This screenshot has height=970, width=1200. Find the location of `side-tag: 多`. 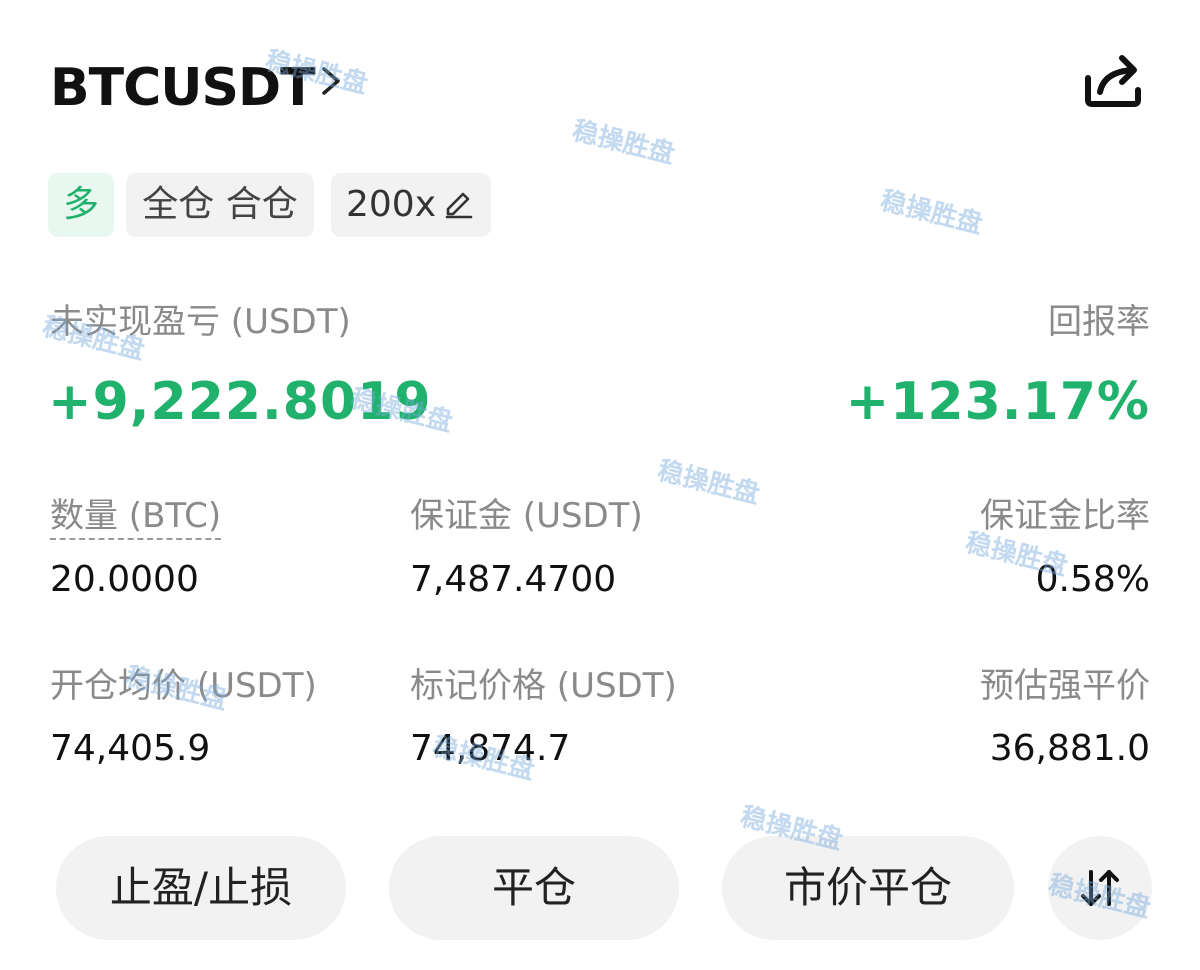

side-tag: 多 is located at coordinates (81, 205).